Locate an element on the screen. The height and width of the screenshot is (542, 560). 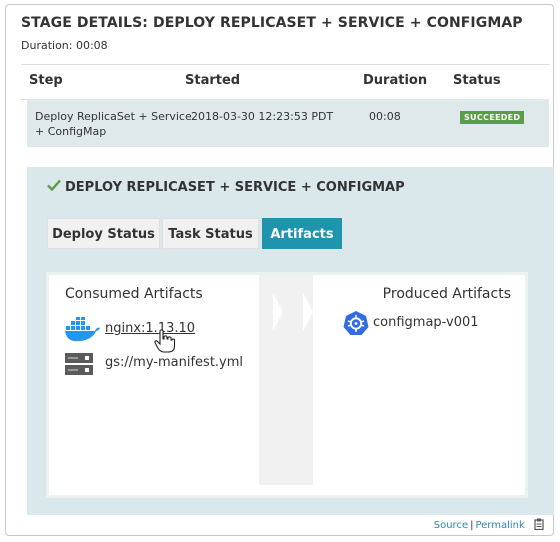
header-duration: Duration is located at coordinates (395, 80).